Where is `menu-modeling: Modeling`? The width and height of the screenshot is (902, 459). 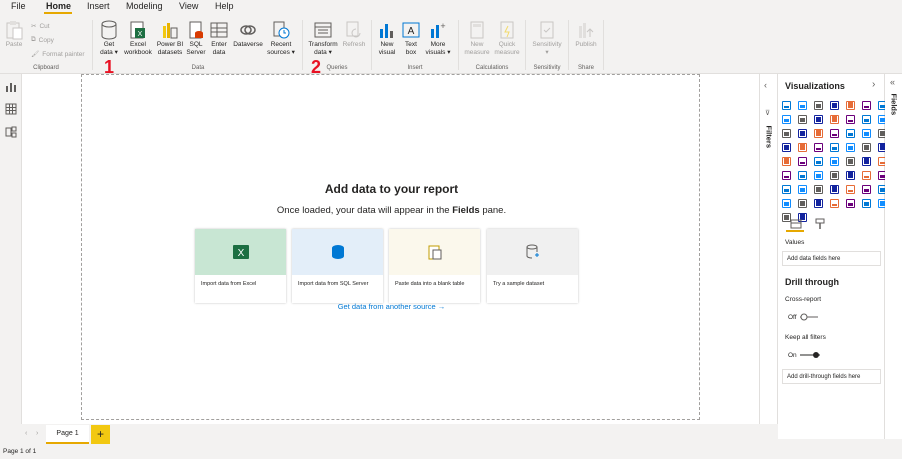 menu-modeling: Modeling is located at coordinates (144, 6).